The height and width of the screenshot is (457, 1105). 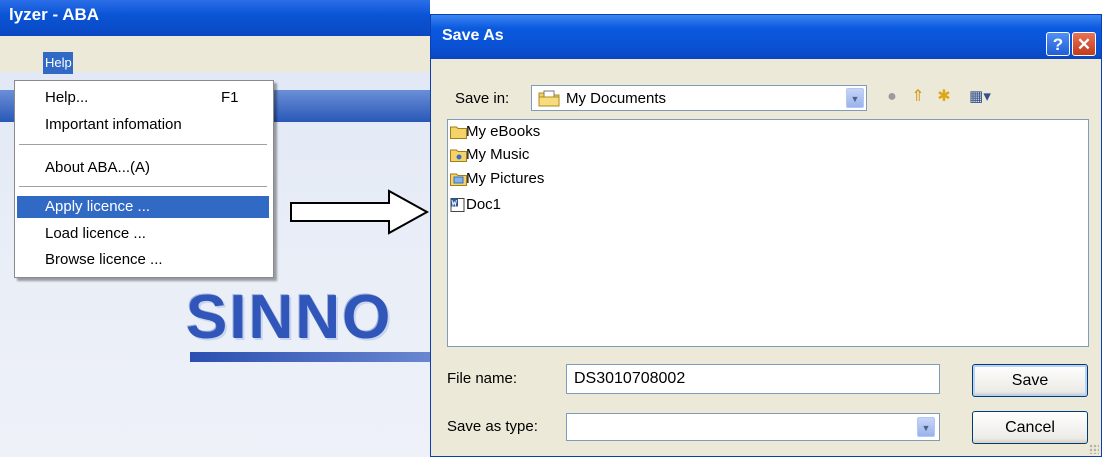 What do you see at coordinates (753, 427) in the screenshot?
I see `save-as-type-dropdown: ▼` at bounding box center [753, 427].